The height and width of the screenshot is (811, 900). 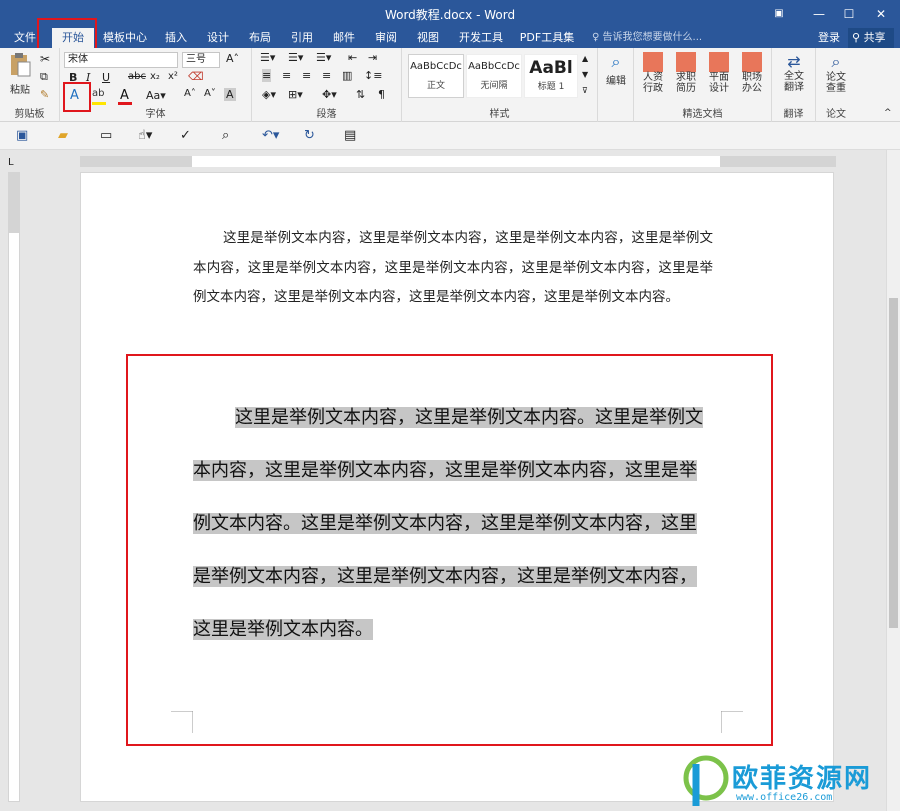 I want to click on maximize-button: ☐, so click(x=849, y=14).